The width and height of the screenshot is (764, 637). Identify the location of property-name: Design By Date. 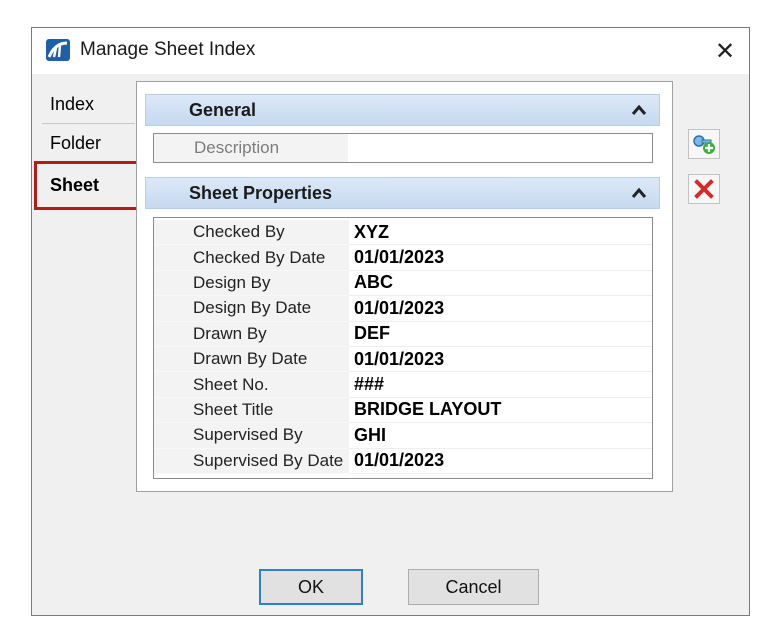
(251, 309).